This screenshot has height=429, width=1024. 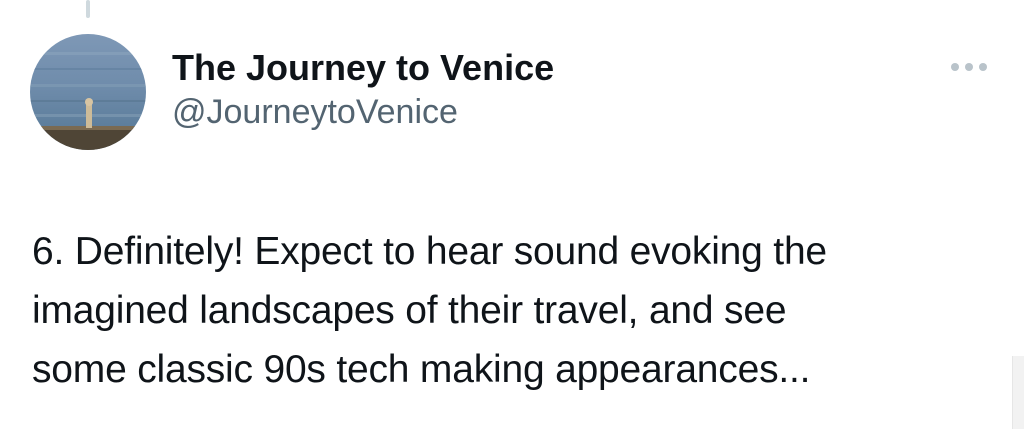 I want to click on profile-avatar-seascape-icon, so click(x=88, y=92).